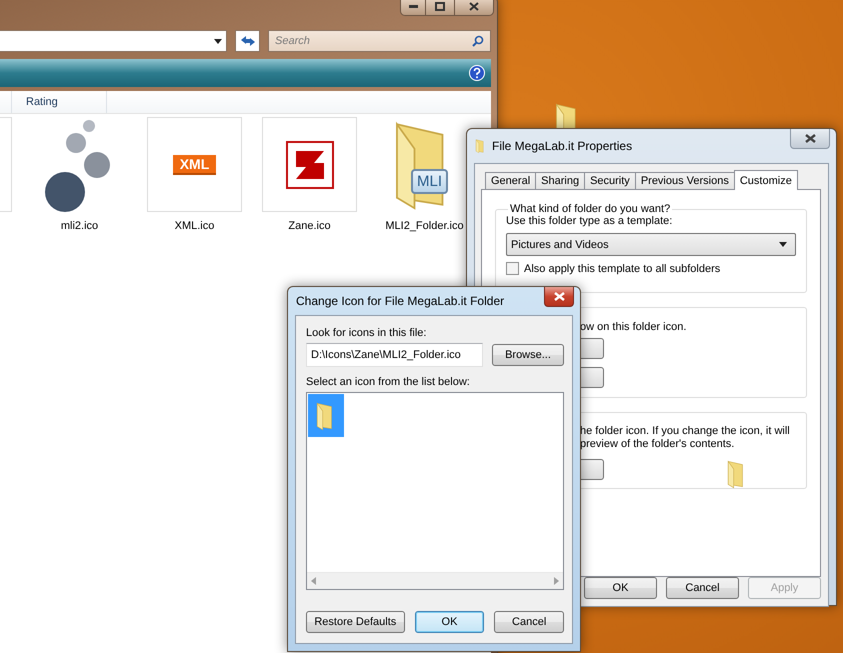 Image resolution: width=843 pixels, height=653 pixels. What do you see at coordinates (651, 244) in the screenshot?
I see `template-dropdown: Pictures and Videos` at bounding box center [651, 244].